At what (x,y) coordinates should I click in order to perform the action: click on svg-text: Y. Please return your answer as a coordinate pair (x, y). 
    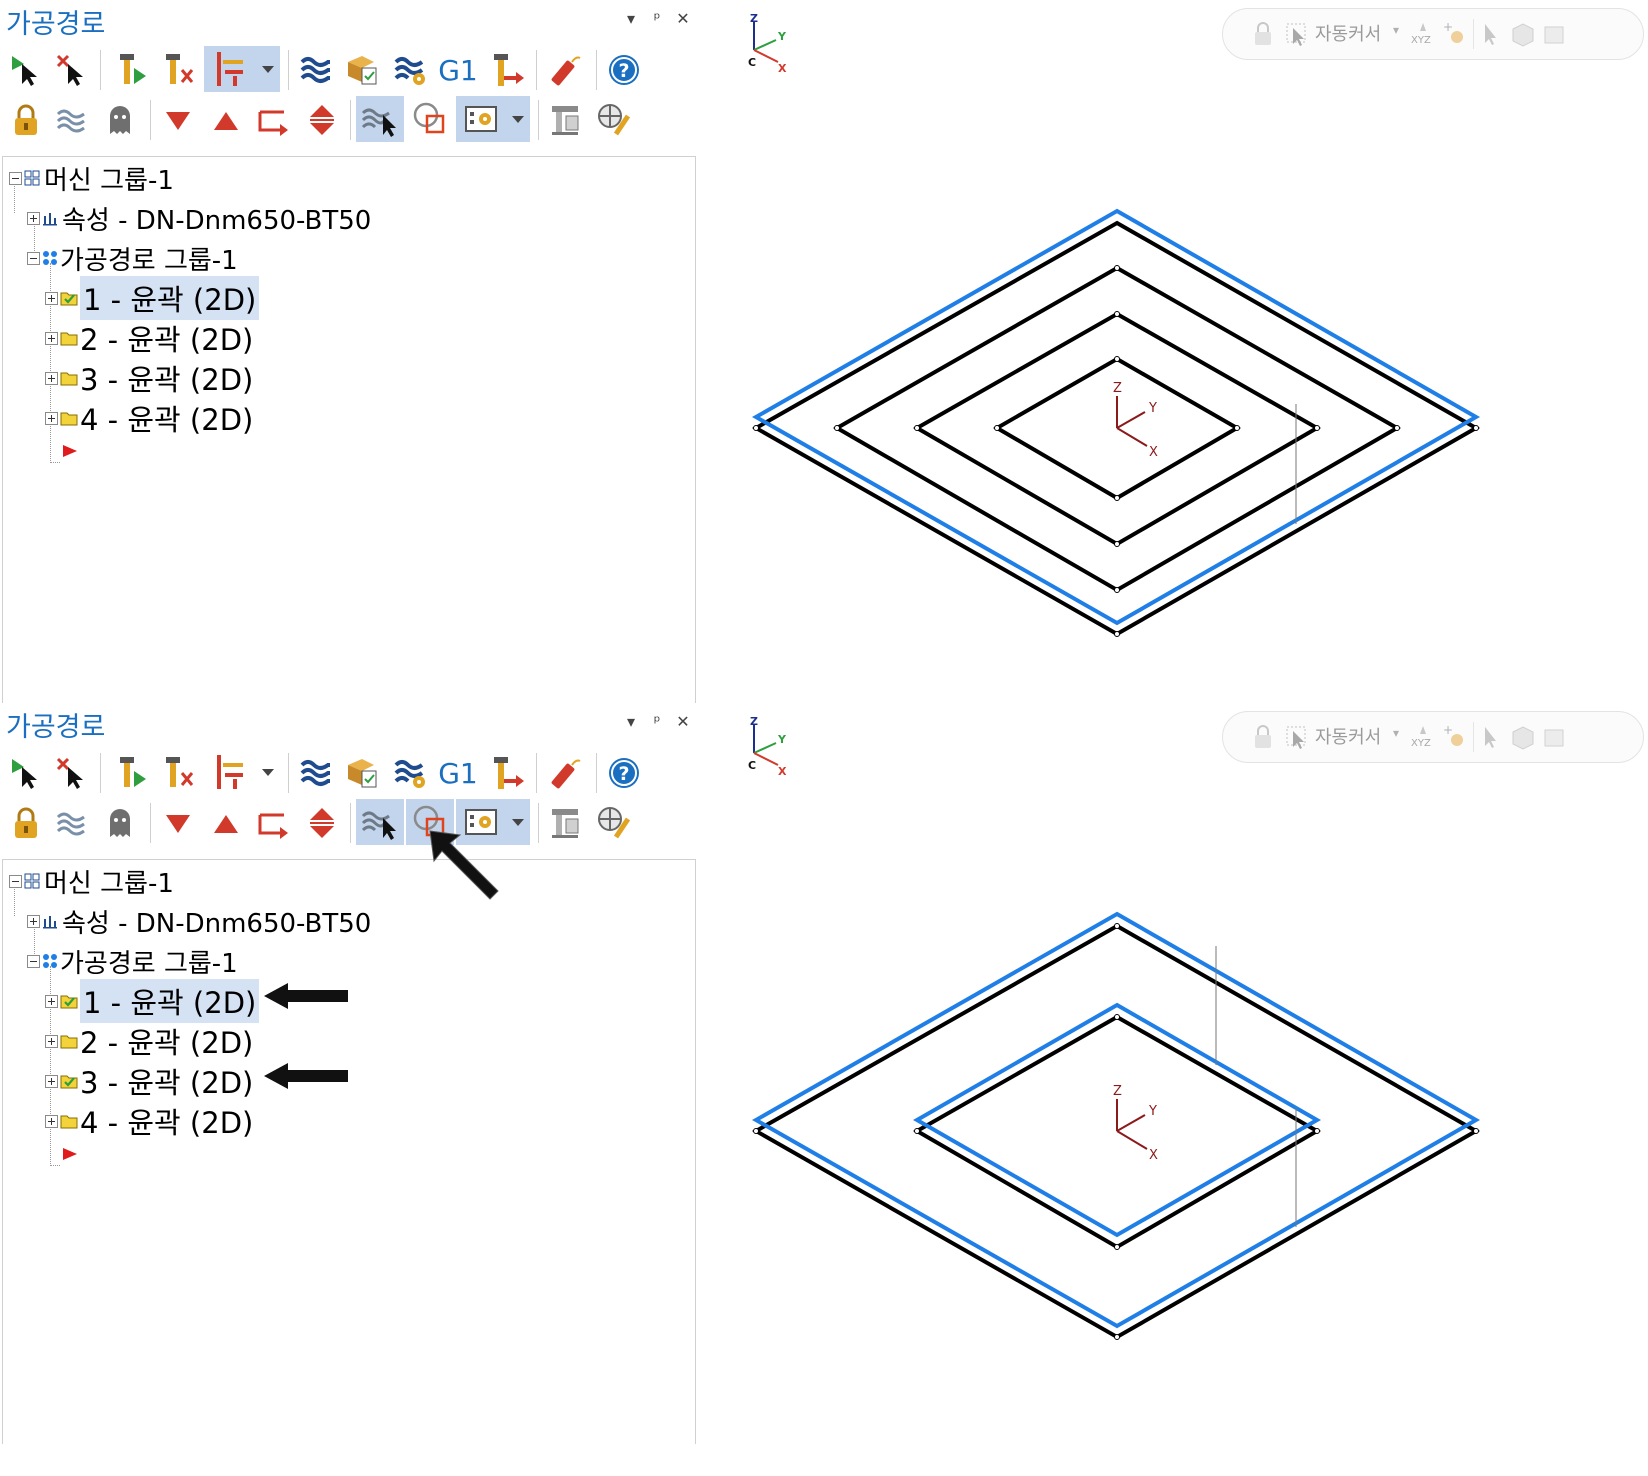
    Looking at the image, I should click on (1152, 1111).